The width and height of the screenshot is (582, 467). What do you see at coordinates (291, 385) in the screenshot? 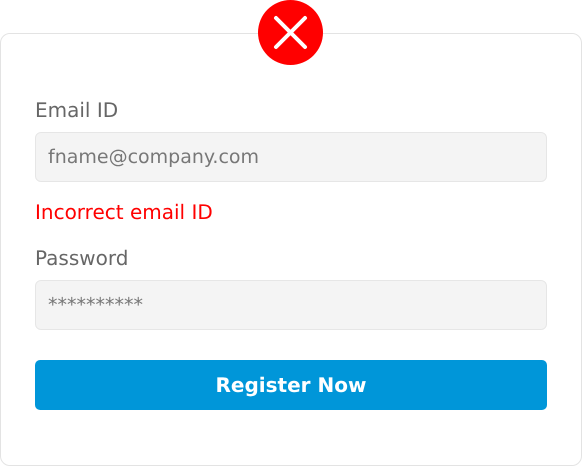
I see `register-button: Register Now` at bounding box center [291, 385].